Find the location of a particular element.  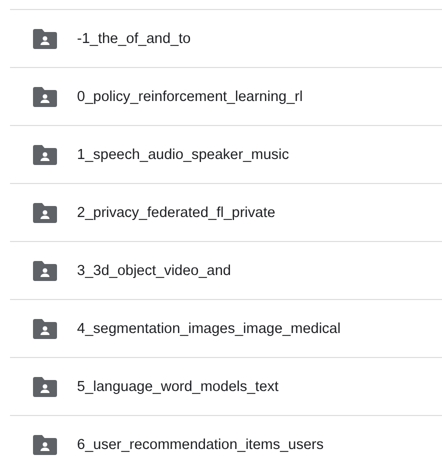

folder-item: 1_speech_audio_speaker_music is located at coordinates (226, 154).